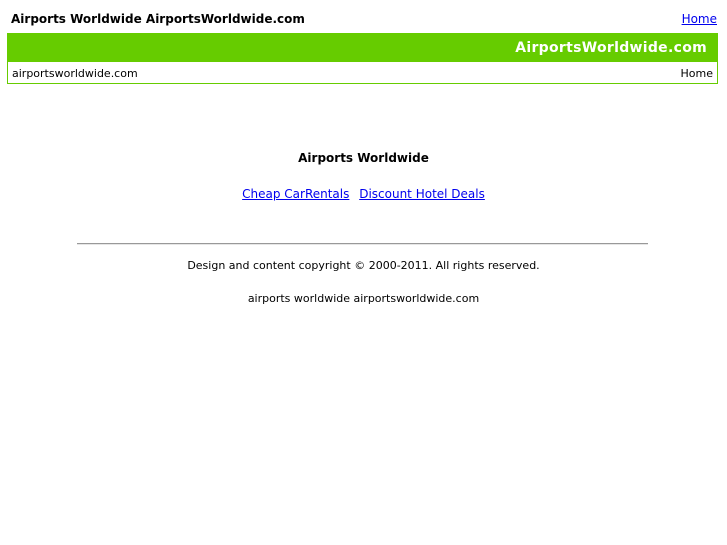 The height and width of the screenshot is (545, 727). What do you see at coordinates (697, 73) in the screenshot?
I see `subbar-home: Home` at bounding box center [697, 73].